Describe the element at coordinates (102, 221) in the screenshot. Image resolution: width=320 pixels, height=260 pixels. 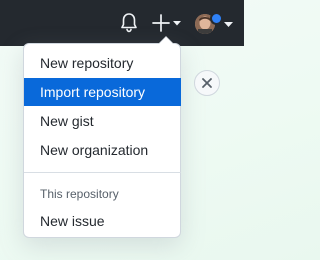
I see `menu-item-new-issue: New issue` at that location.